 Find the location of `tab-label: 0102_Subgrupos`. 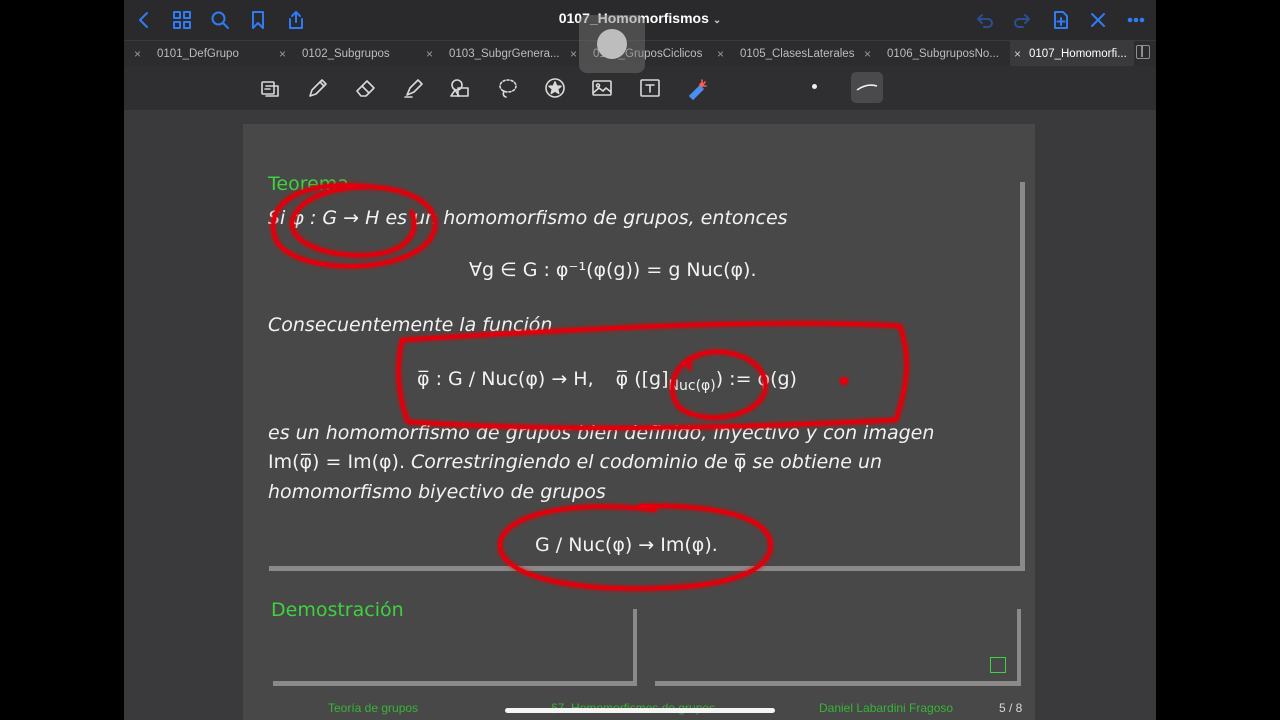

tab-label: 0102_Subgrupos is located at coordinates (346, 54).